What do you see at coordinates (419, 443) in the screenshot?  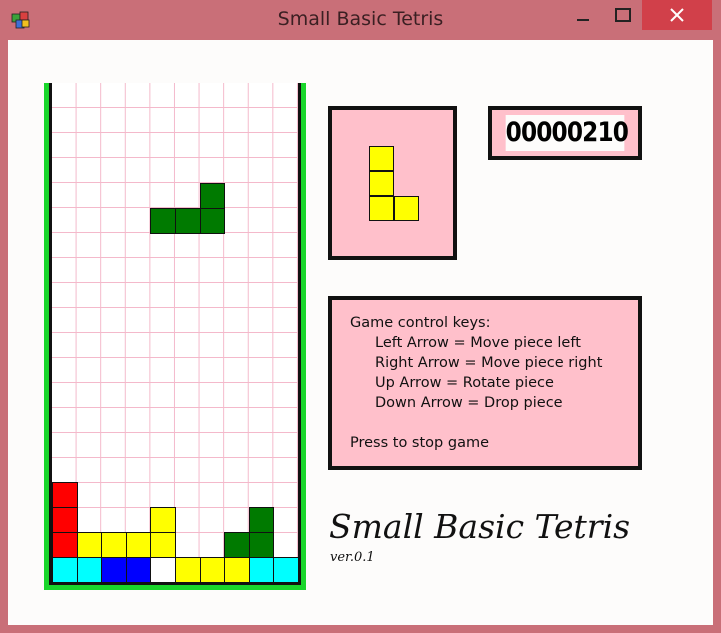 I see `stop-game-hint: Press to stop game` at bounding box center [419, 443].